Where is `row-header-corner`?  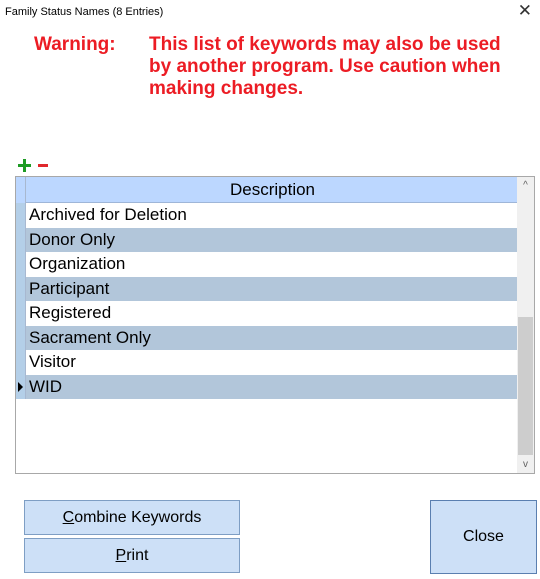
row-header-corner is located at coordinates (21, 190).